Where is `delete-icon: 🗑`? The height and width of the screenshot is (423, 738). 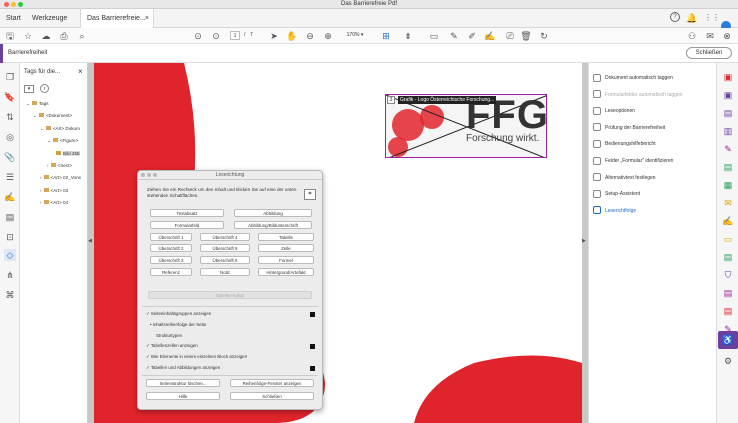
delete-icon: 🗑 is located at coordinates (526, 36).